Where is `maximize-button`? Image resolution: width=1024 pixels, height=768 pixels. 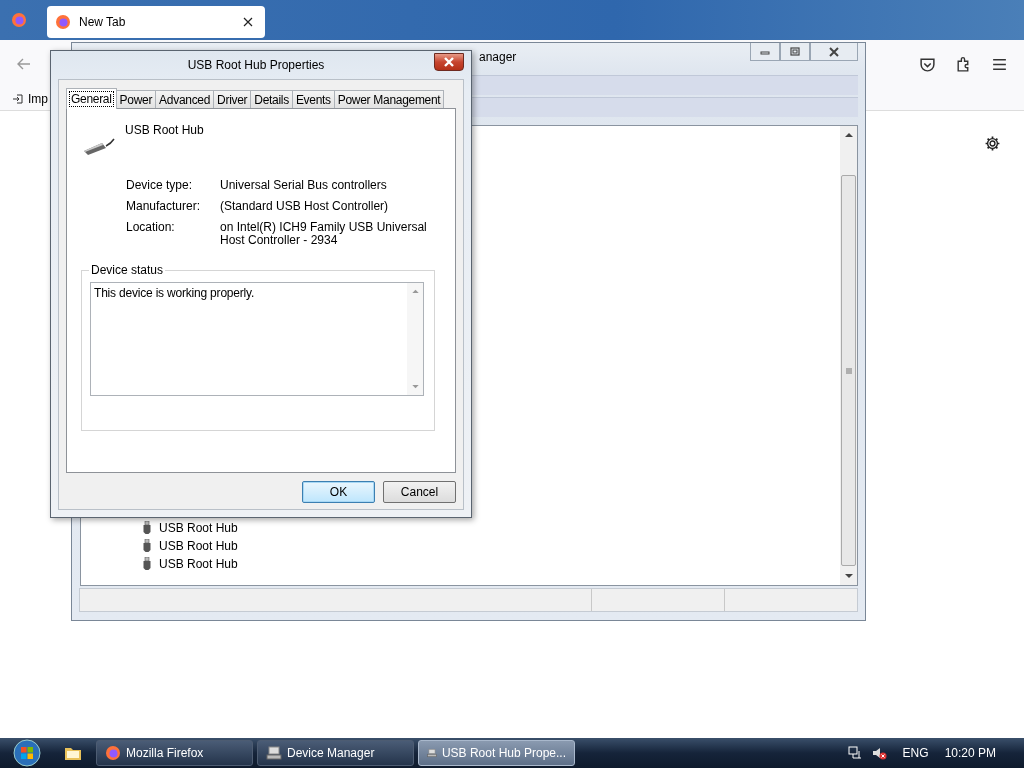 maximize-button is located at coordinates (795, 52).